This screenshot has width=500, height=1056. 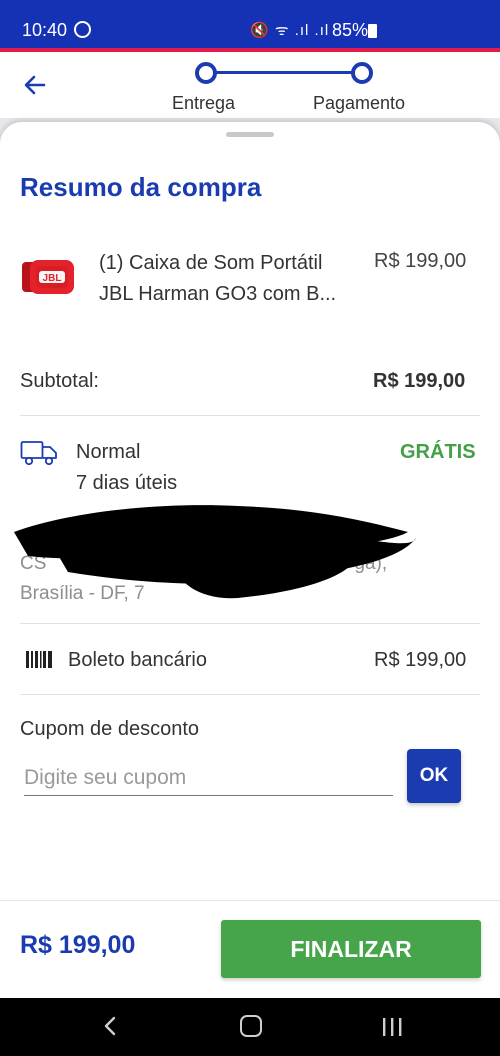 I want to click on nav-back-icon, so click(x=111, y=1026).